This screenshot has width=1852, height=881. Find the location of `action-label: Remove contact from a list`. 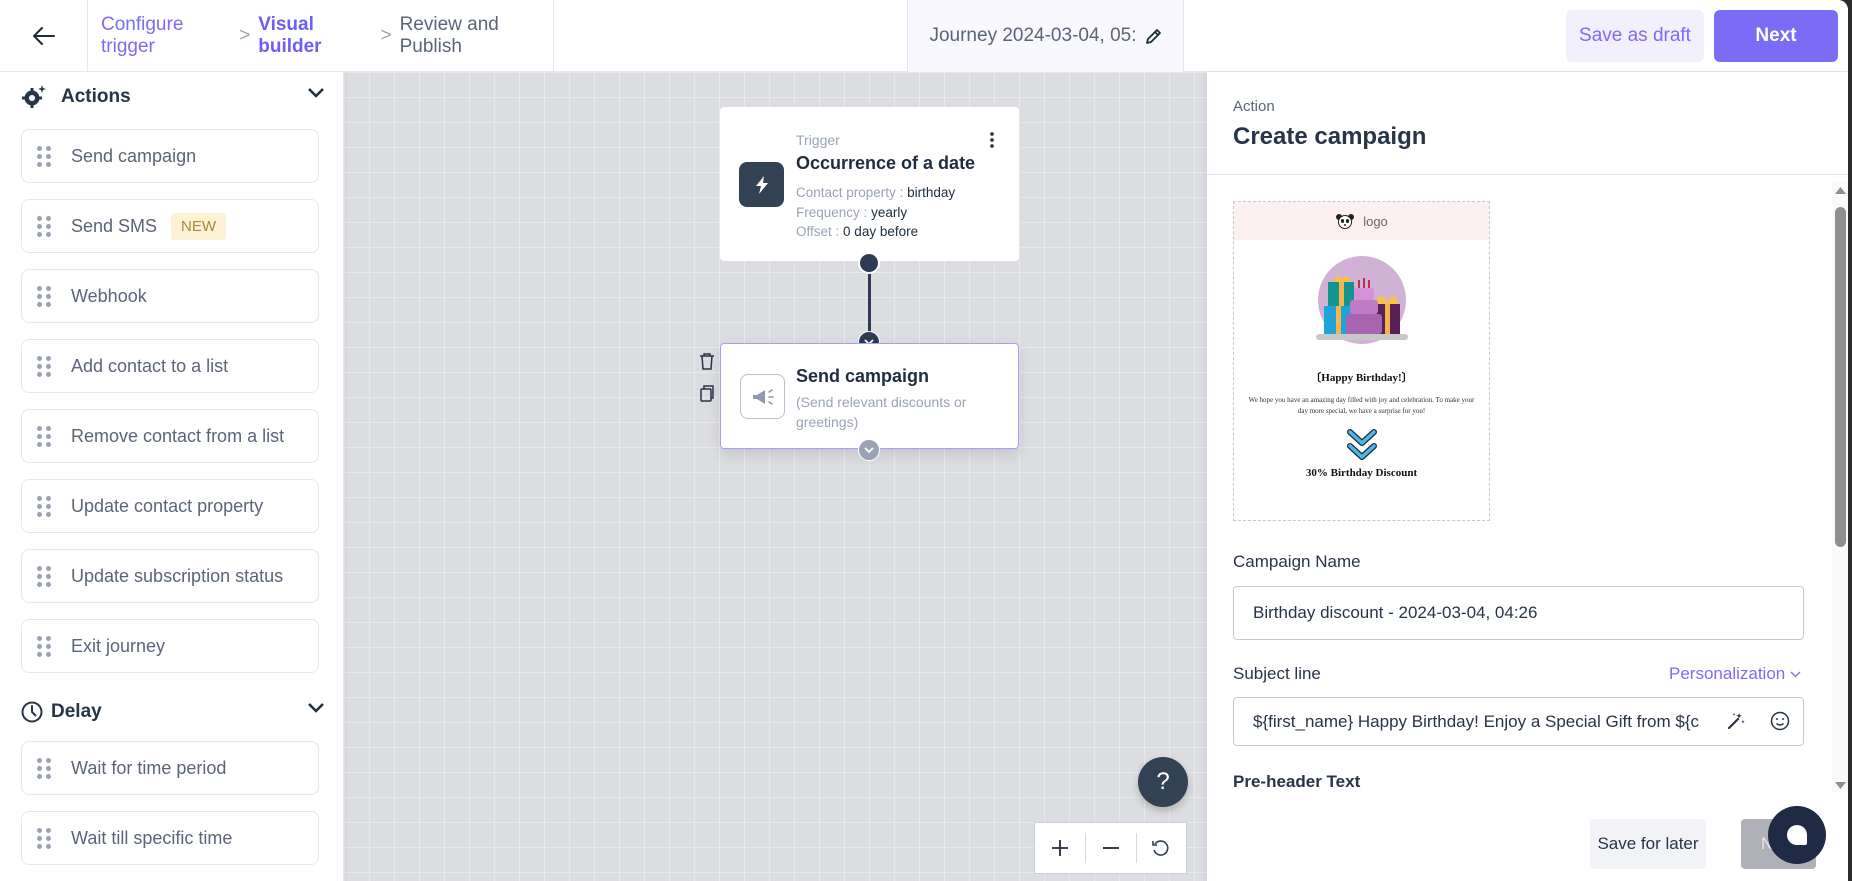

action-label: Remove contact from a list is located at coordinates (178, 435).